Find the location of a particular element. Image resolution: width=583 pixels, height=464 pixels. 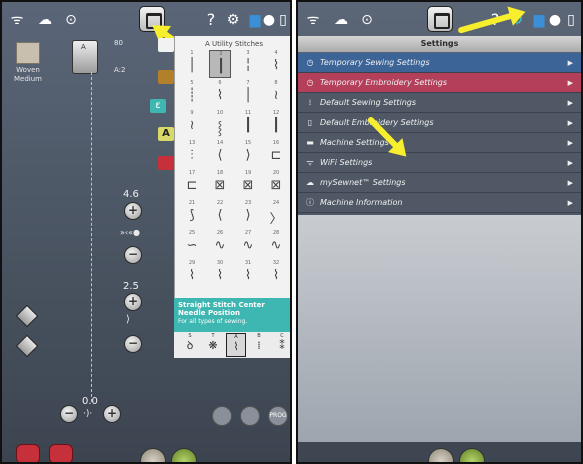

stitch-item: 6 ⌇ is located at coordinates (220, 94).